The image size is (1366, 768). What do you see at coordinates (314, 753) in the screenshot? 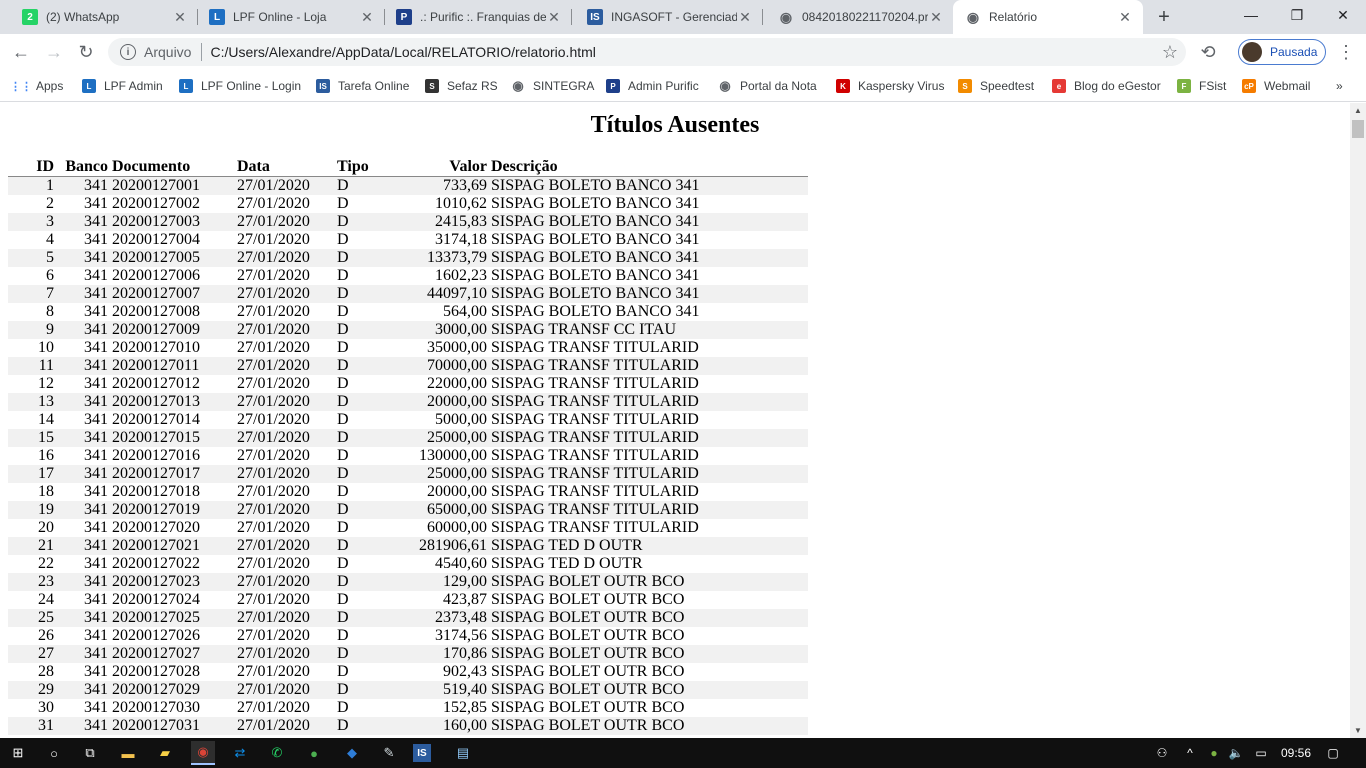
I see `green-app-icon: ●` at bounding box center [314, 753].